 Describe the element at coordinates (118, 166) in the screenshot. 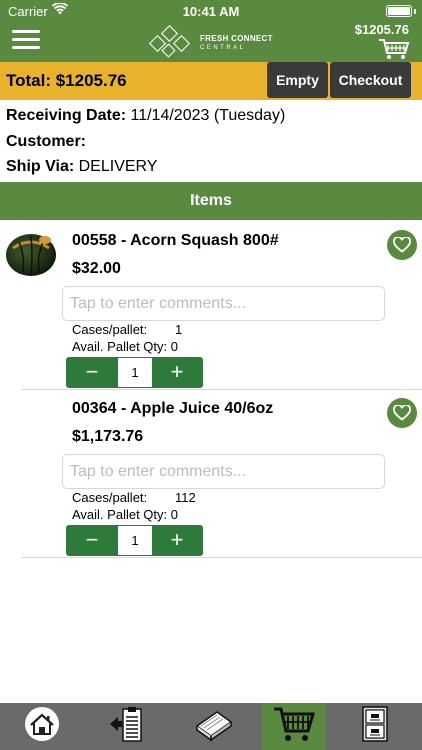

I see `ship-via-value: DELIVERY` at that location.